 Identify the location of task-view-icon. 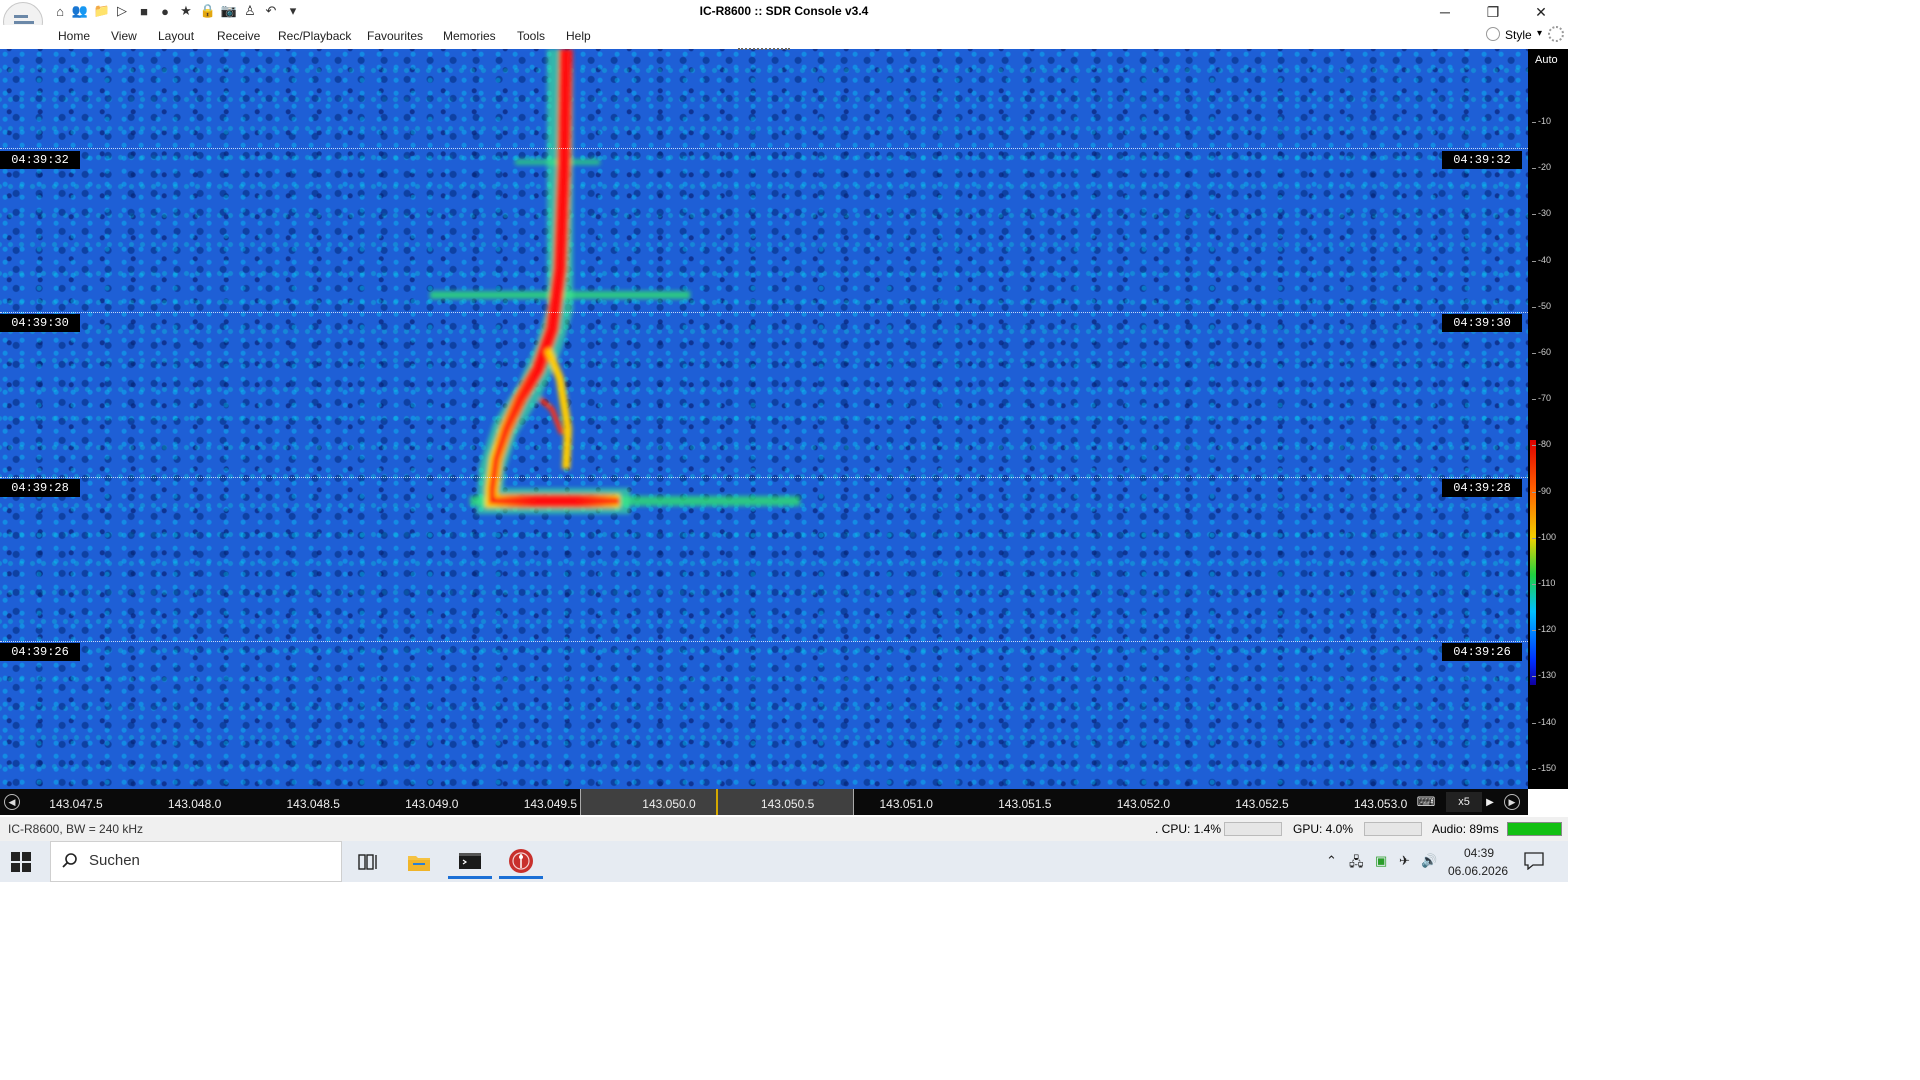
(368, 862).